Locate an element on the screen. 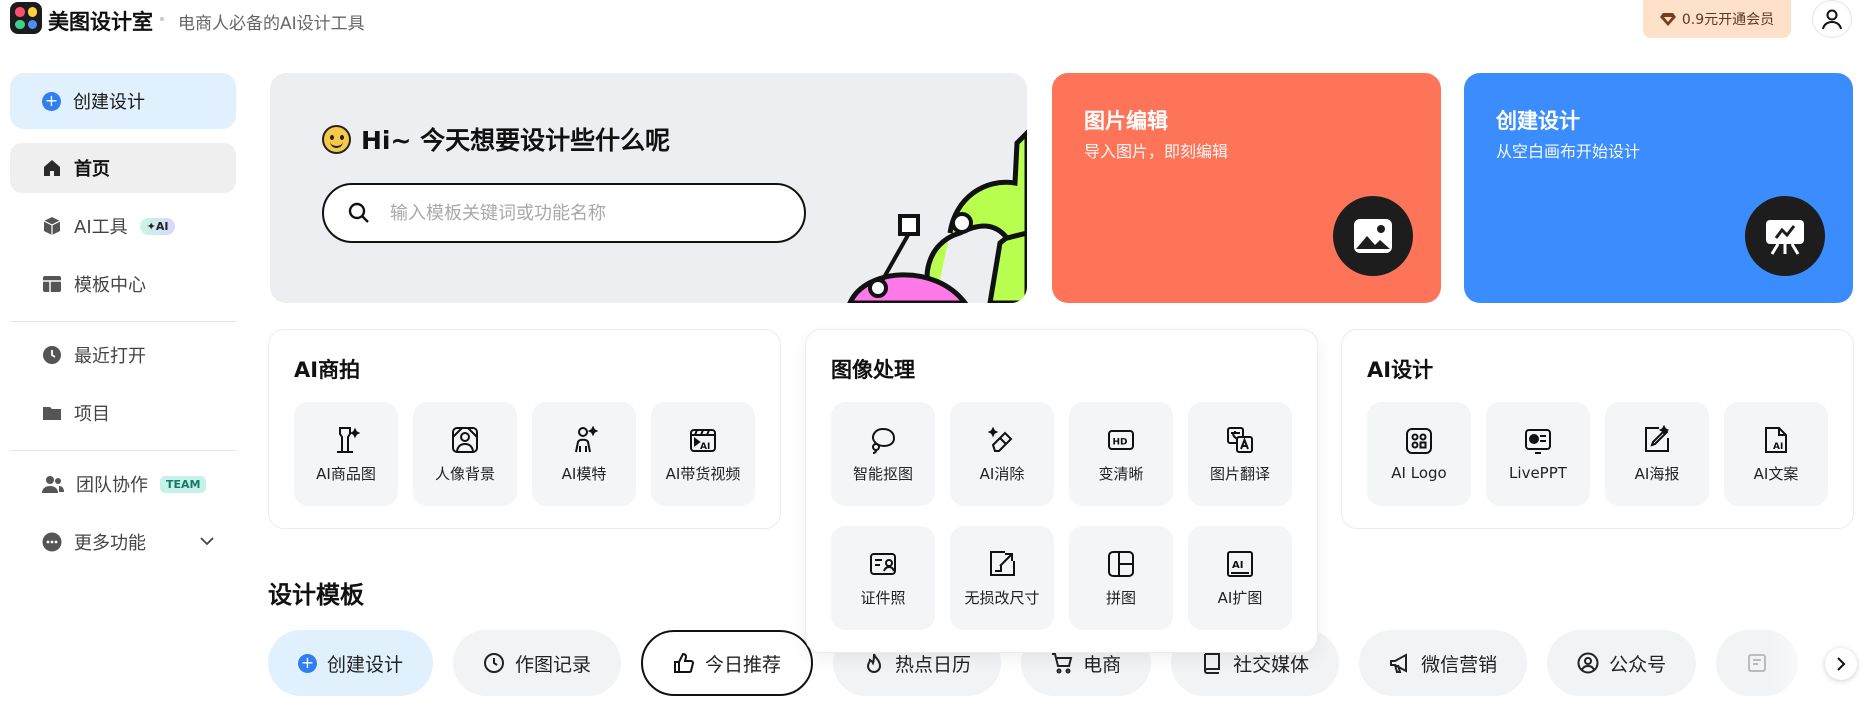 Image resolution: width=1865 pixels, height=707 pixels. chevron-down-icon is located at coordinates (207, 542).